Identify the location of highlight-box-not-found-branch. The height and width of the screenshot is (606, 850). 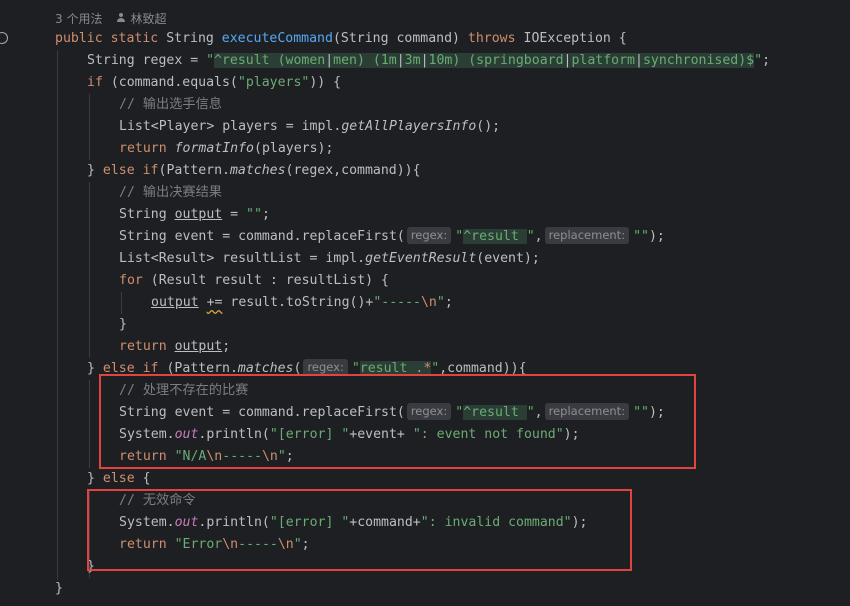
(397, 421).